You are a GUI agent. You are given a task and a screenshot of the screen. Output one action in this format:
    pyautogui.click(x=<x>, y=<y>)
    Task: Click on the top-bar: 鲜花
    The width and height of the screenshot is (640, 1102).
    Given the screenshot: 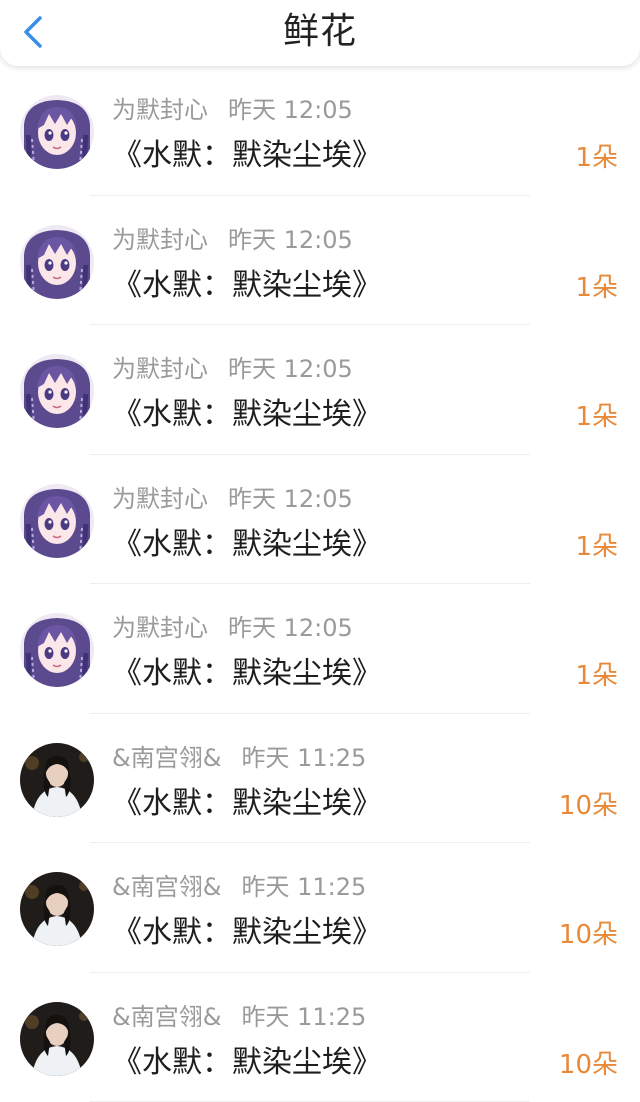 What is the action you would take?
    pyautogui.click(x=320, y=33)
    